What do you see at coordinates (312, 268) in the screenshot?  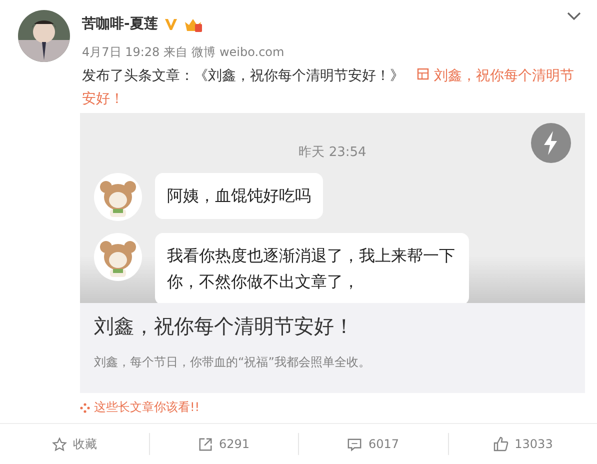 I see `chat-bubble: 我看你热度也逐渐消退了，我上来帮一下你，不然你做不出文章了，` at bounding box center [312, 268].